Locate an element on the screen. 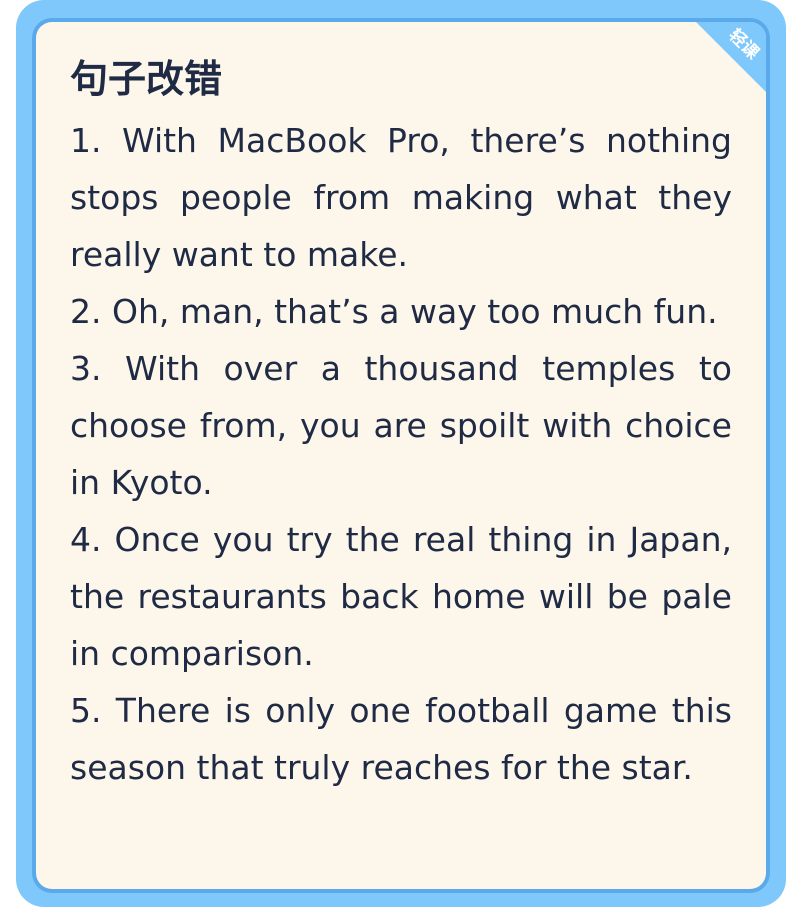 The image size is (801, 907). page-title: 句子改错 is located at coordinates (146, 79).